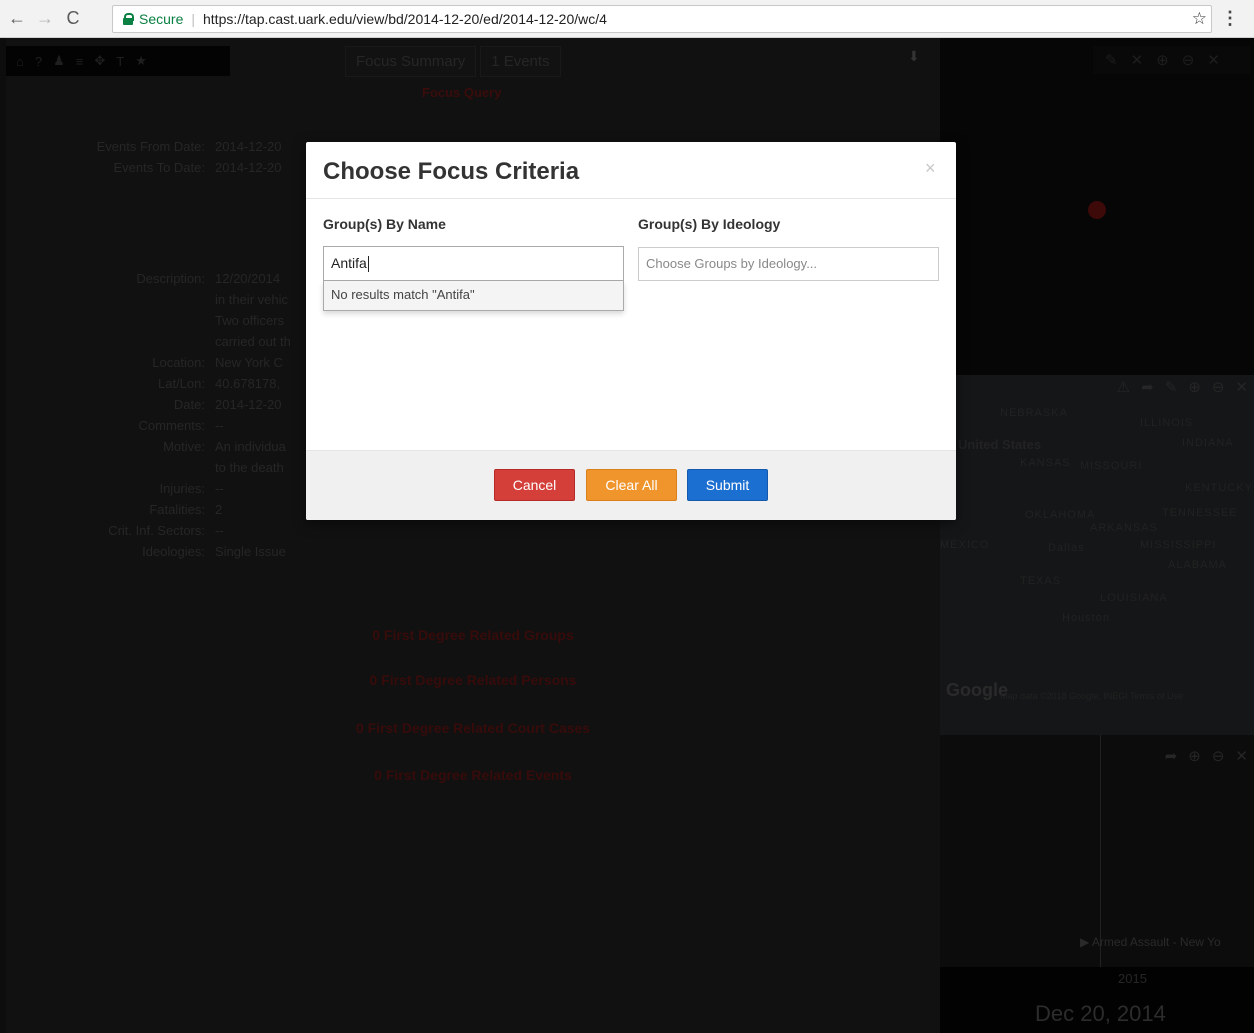 This screenshot has width=1254, height=1033. I want to click on group-name-value: Antifa, so click(349, 263).